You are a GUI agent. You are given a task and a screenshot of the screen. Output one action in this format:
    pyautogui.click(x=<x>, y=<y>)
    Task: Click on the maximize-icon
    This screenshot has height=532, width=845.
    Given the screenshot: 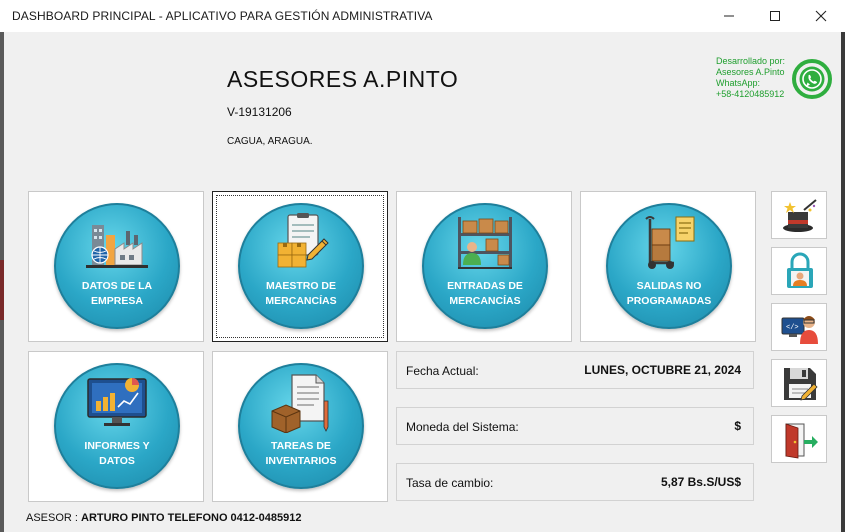 What is the action you would take?
    pyautogui.click(x=775, y=16)
    